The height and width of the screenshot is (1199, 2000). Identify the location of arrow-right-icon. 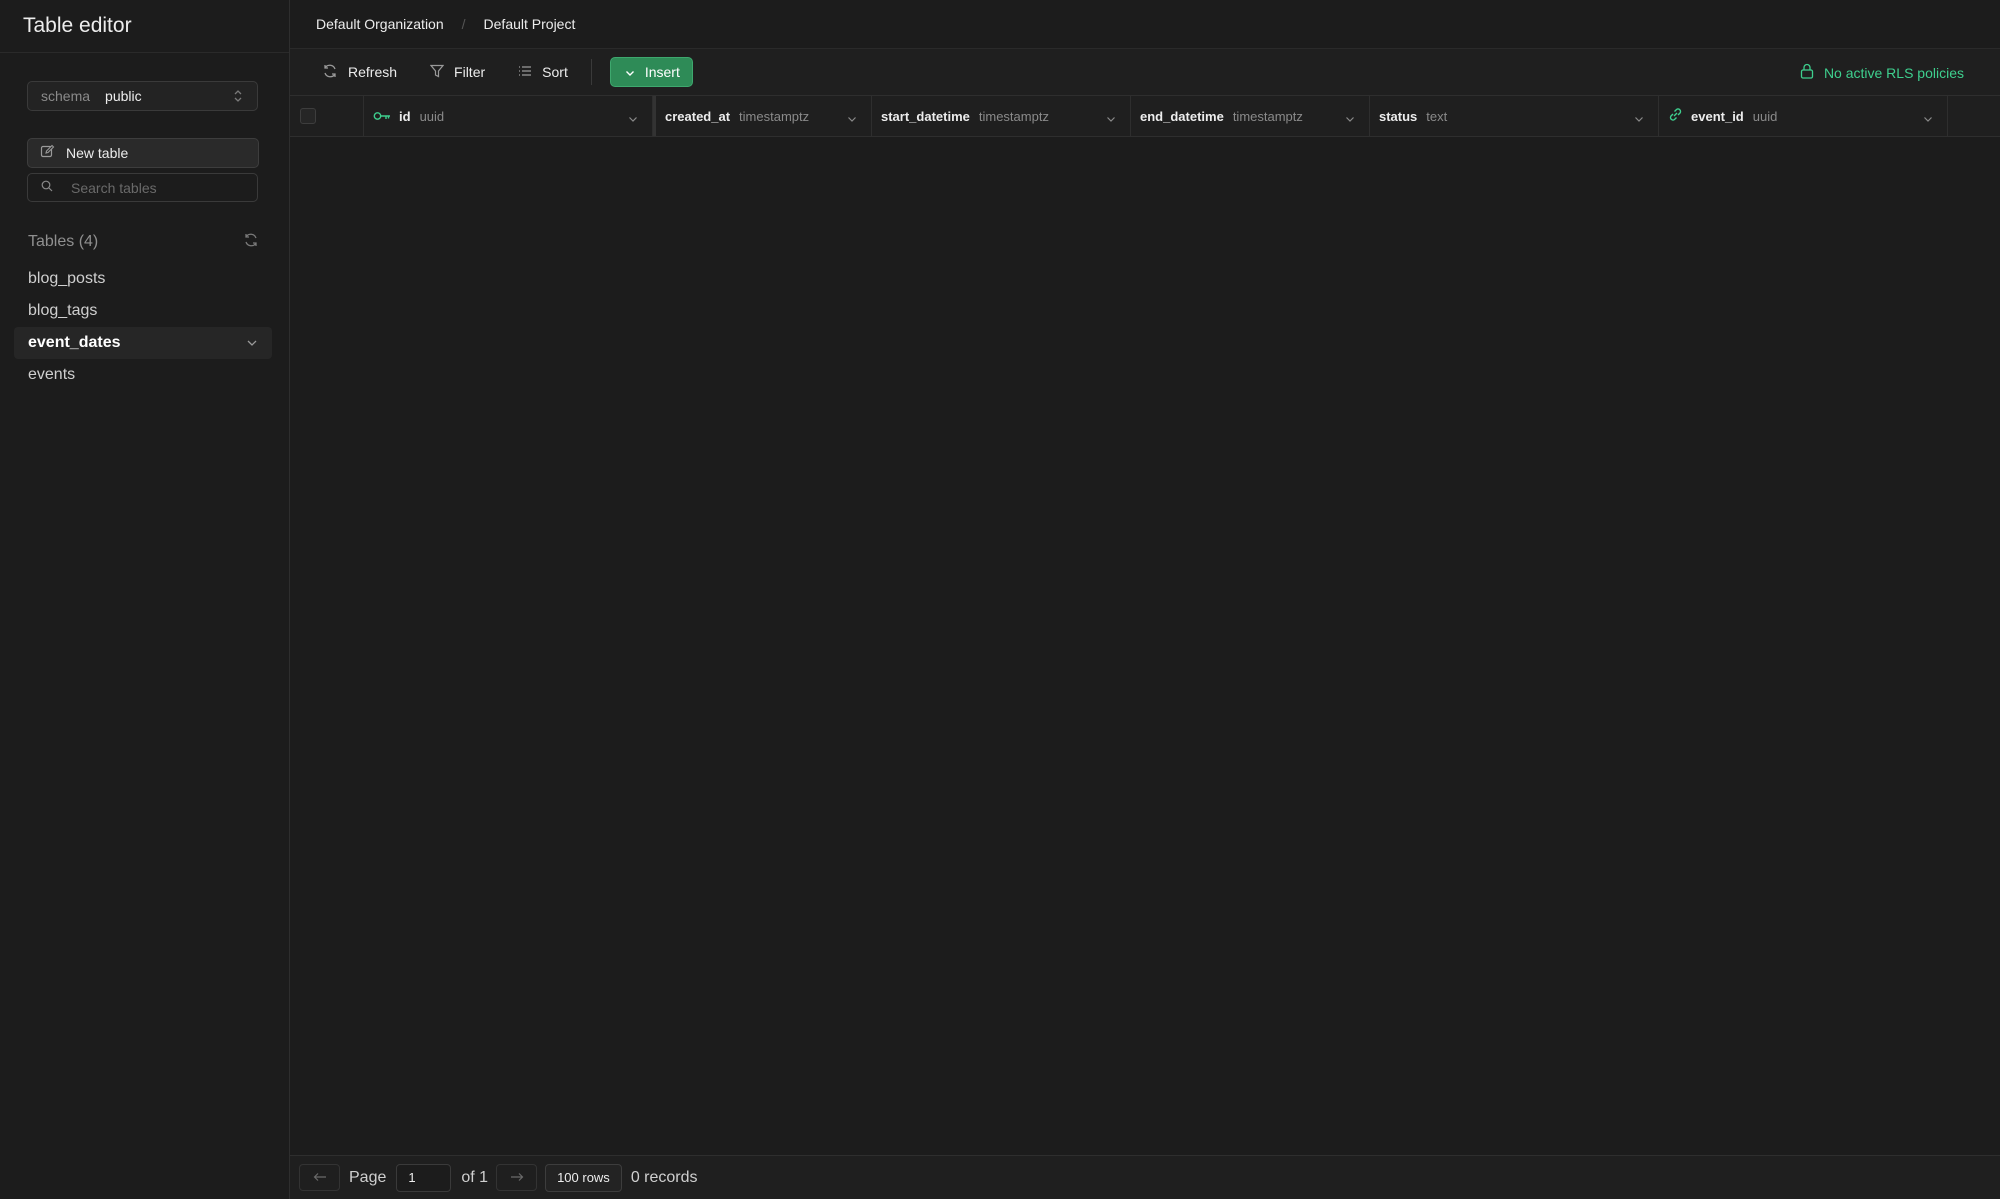
(517, 1178).